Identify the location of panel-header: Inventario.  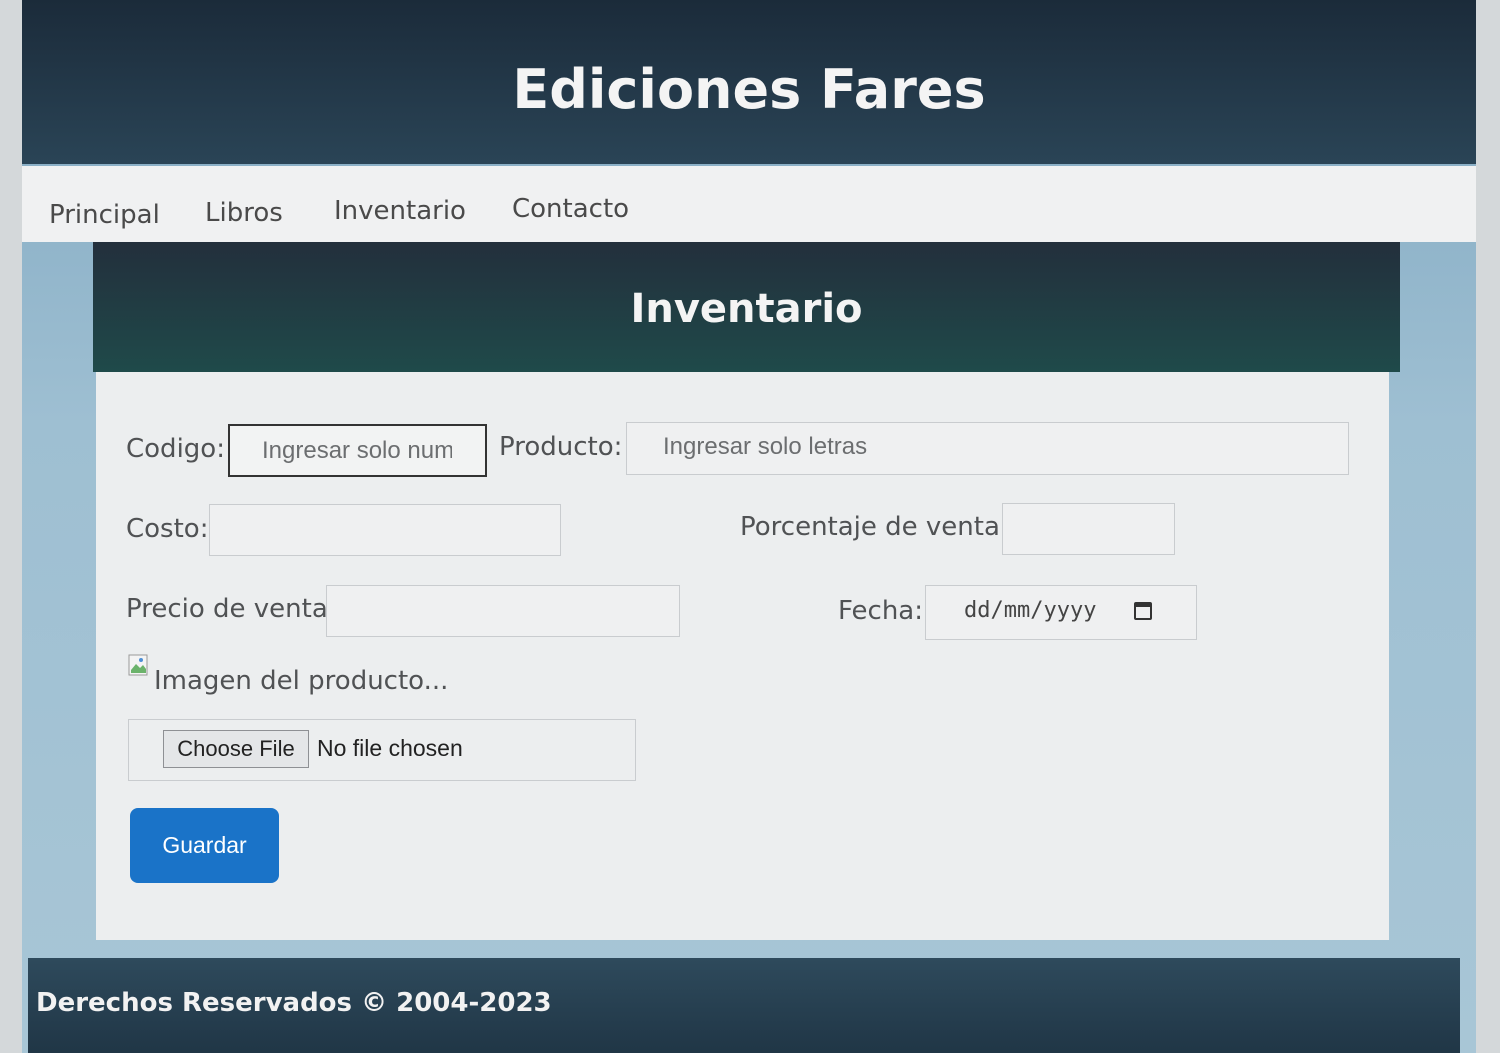
(746, 307).